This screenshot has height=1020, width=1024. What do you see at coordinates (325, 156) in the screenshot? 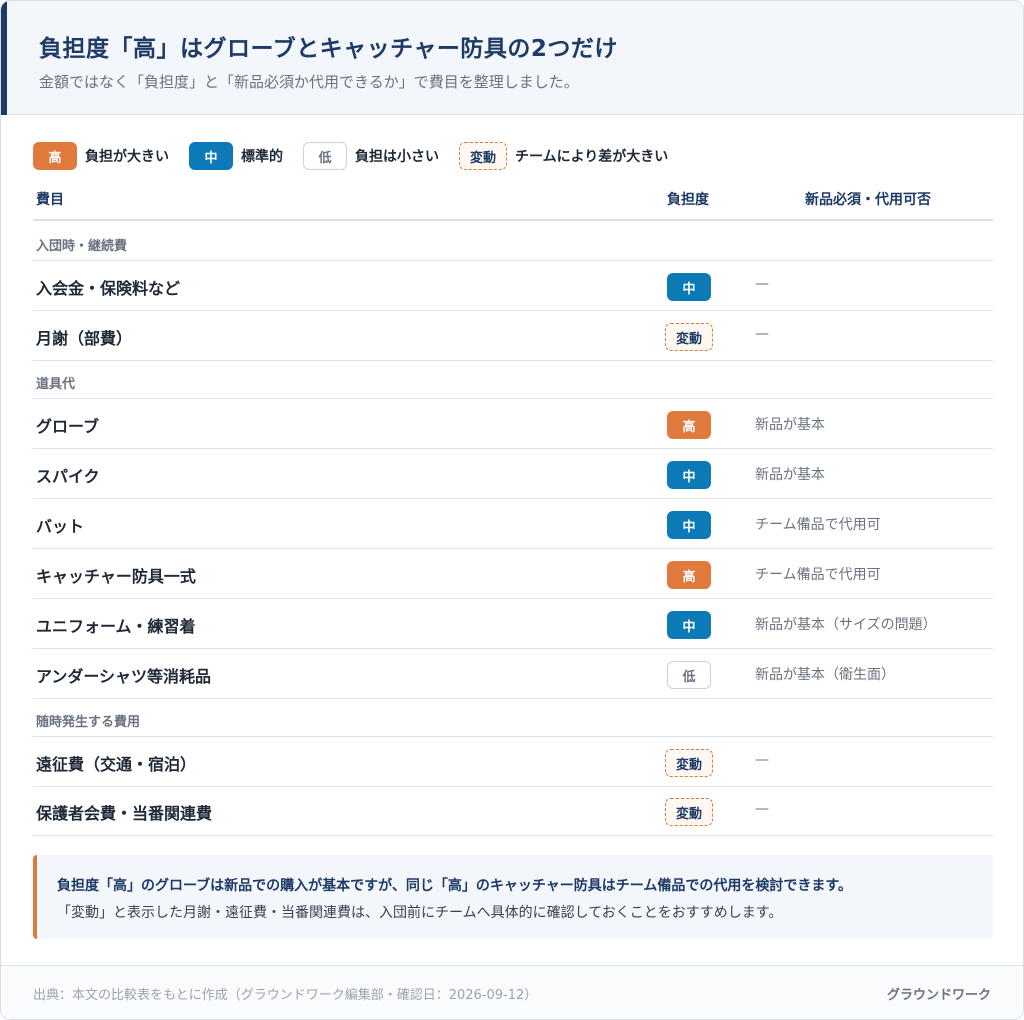
I see `badge-low: 低` at bounding box center [325, 156].